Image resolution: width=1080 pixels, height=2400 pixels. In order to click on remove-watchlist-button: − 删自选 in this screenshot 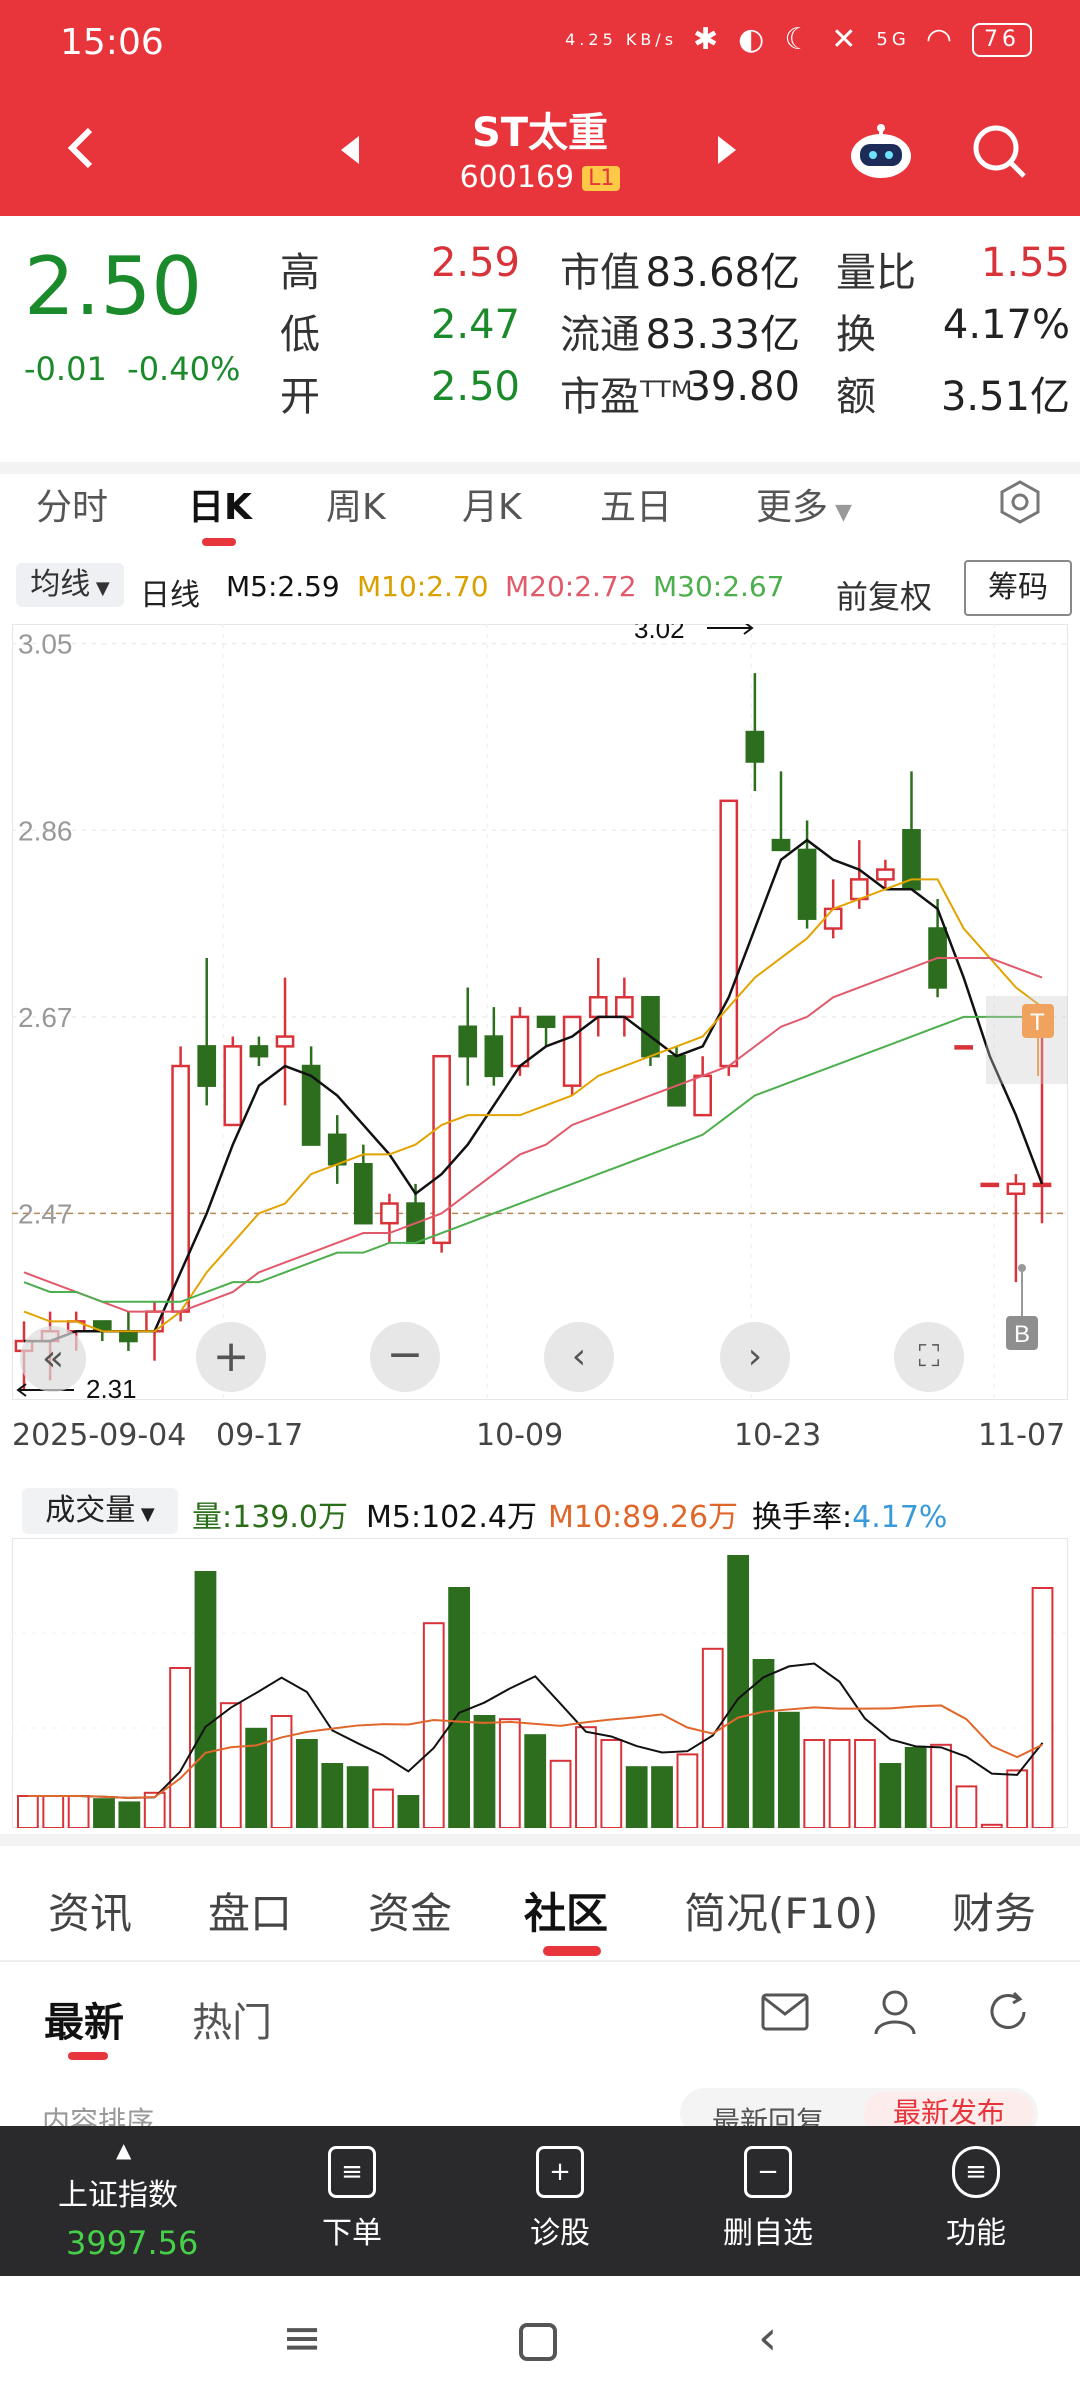, I will do `click(768, 2199)`.